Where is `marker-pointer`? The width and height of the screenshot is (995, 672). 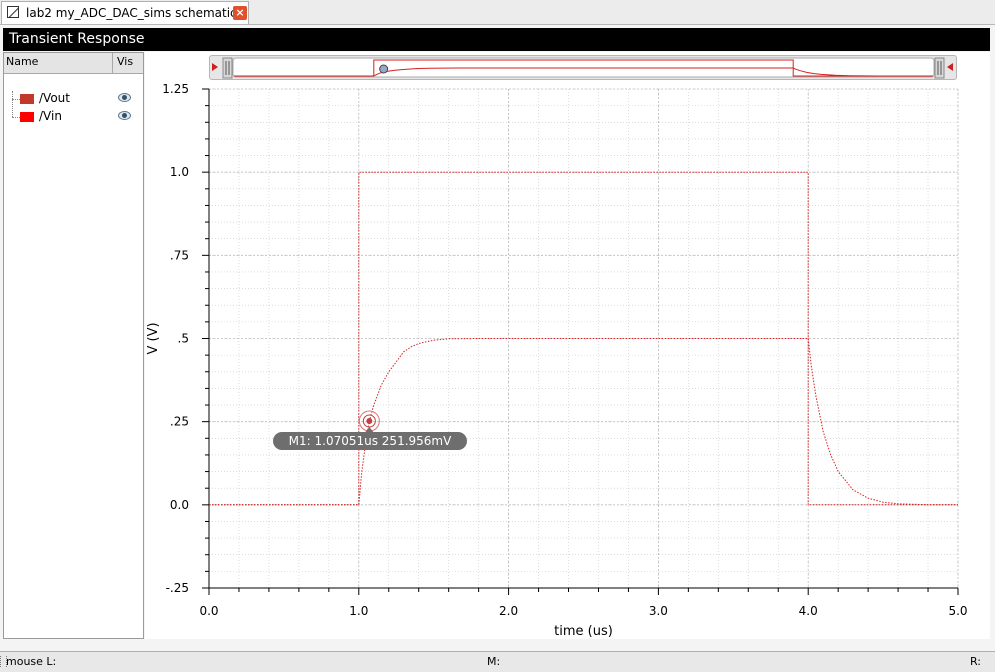 marker-pointer is located at coordinates (369, 429).